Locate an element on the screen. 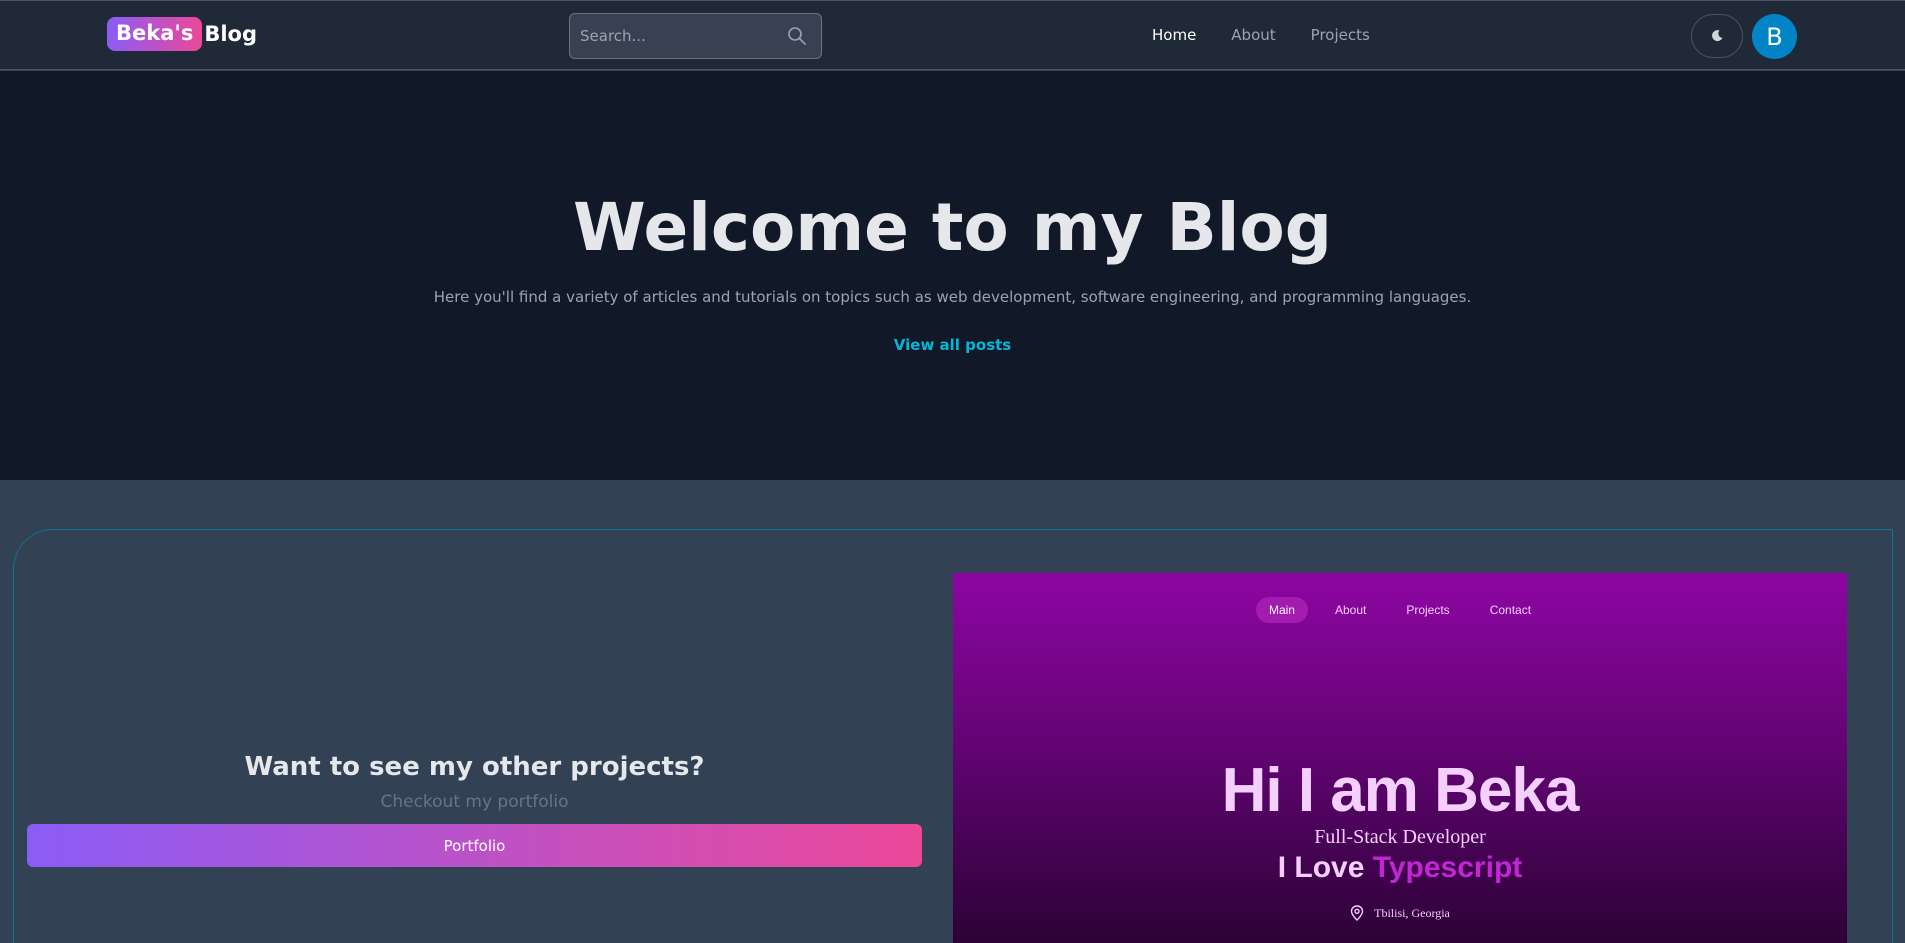 This screenshot has width=1905, height=943. brand-text: Blog is located at coordinates (230, 34).